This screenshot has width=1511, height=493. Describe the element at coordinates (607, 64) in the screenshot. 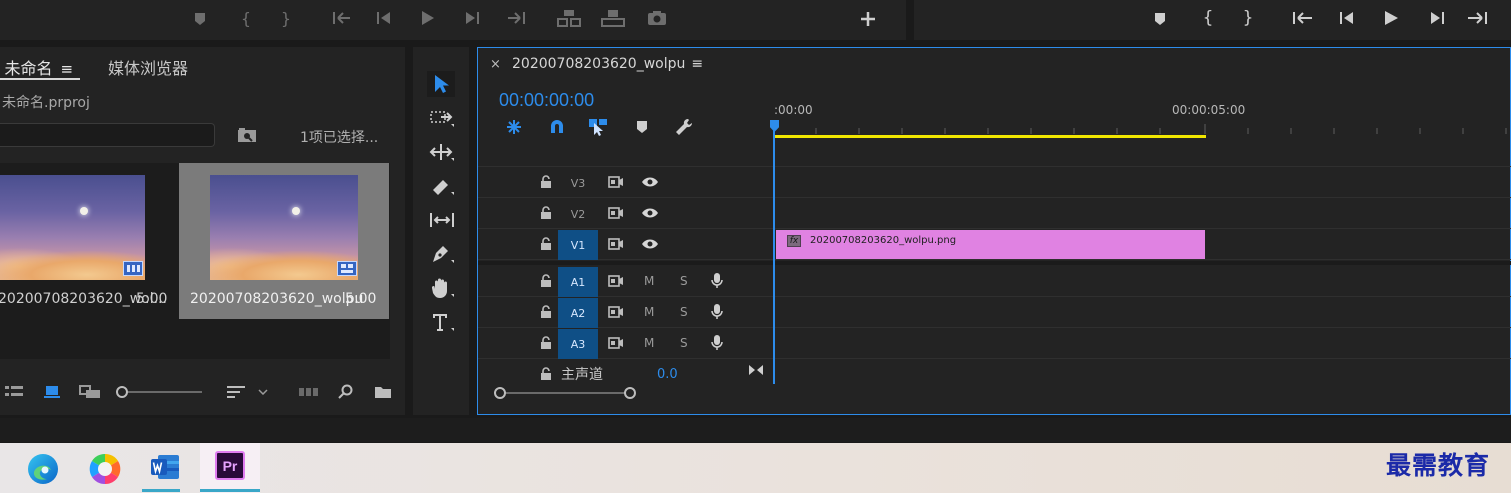

I see `sequence-tab: 20200708203620_wolpu ≡` at that location.